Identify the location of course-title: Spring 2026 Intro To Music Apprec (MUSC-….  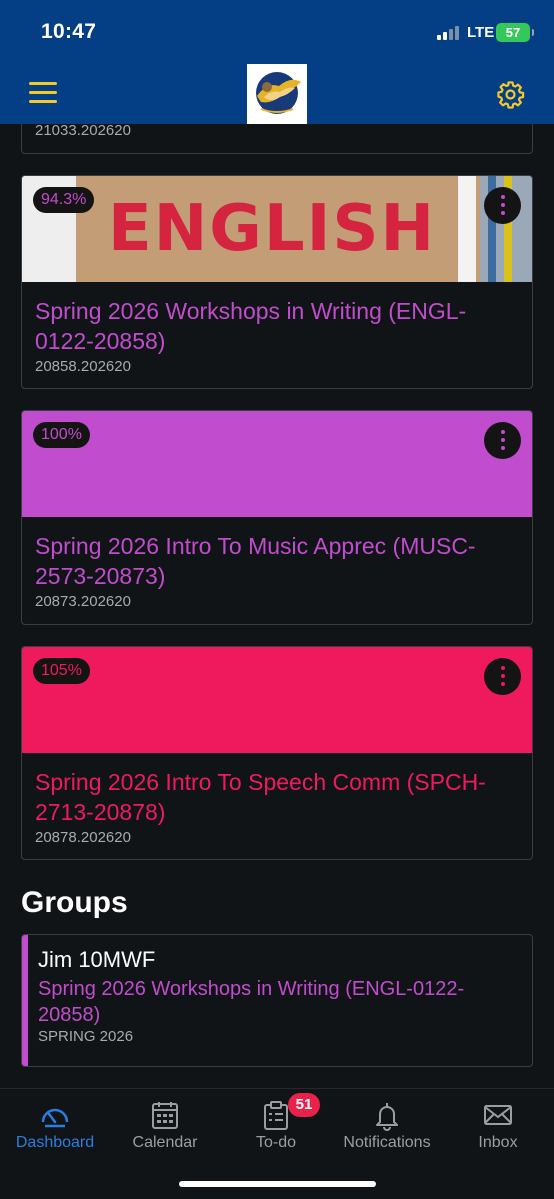
(275, 561).